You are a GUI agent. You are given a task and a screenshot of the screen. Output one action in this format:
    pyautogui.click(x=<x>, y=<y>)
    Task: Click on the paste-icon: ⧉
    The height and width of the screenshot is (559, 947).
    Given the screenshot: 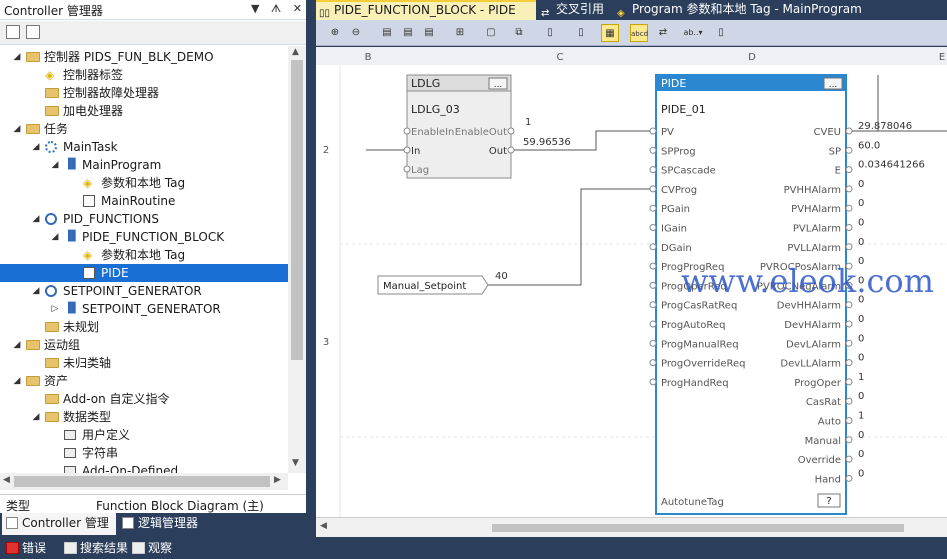 What is the action you would take?
    pyautogui.click(x=519, y=33)
    